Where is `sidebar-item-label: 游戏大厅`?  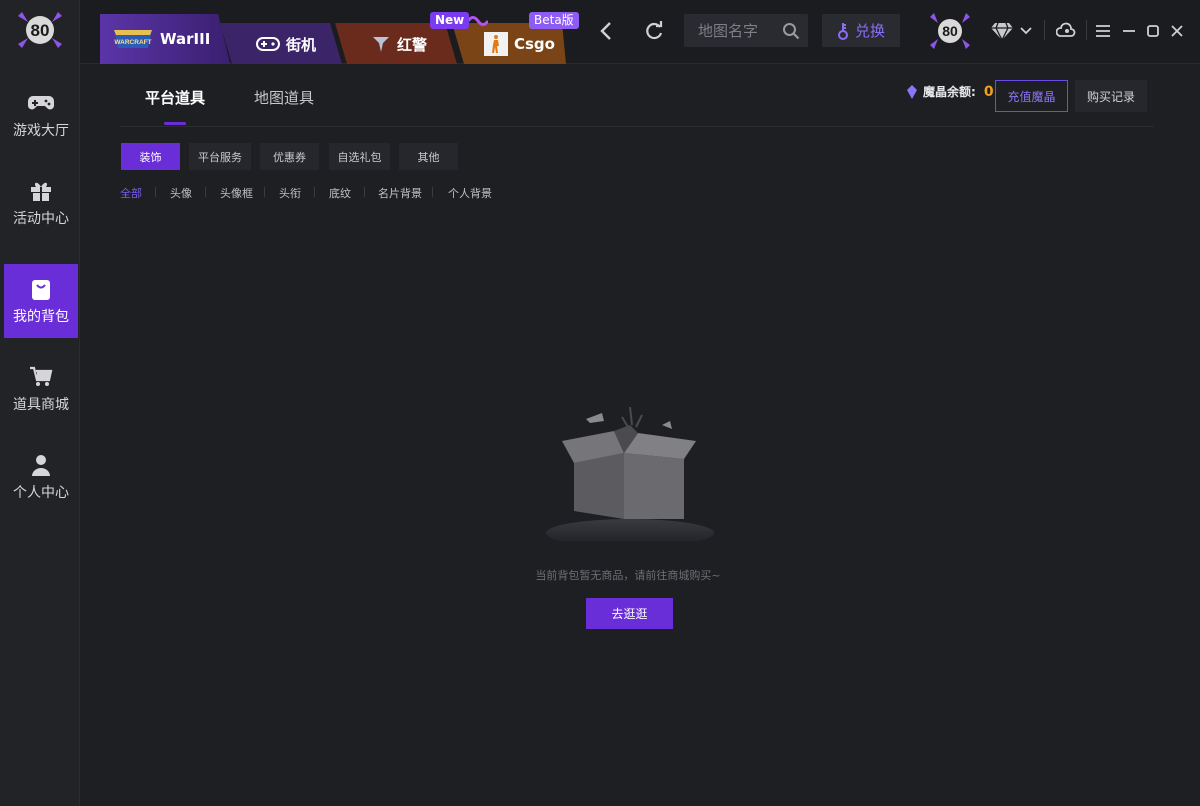
sidebar-item-label: 游戏大厅 is located at coordinates (41, 131).